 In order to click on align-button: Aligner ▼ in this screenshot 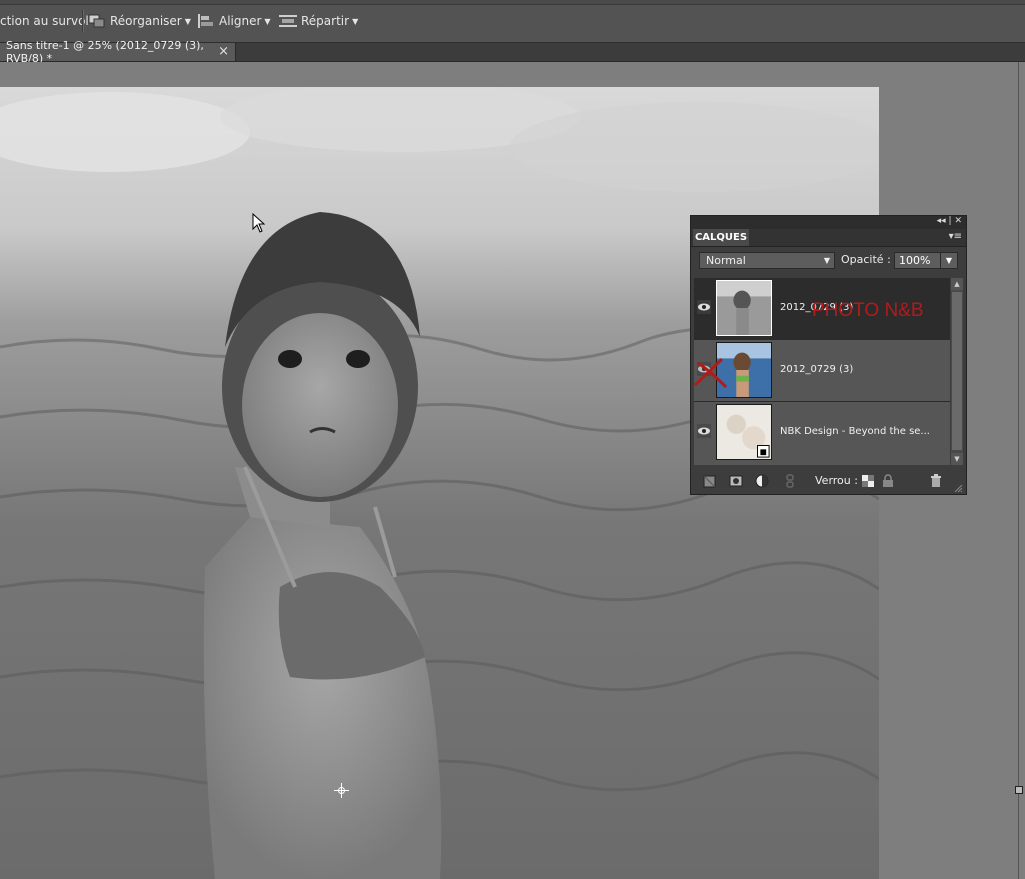, I will do `click(234, 21)`.